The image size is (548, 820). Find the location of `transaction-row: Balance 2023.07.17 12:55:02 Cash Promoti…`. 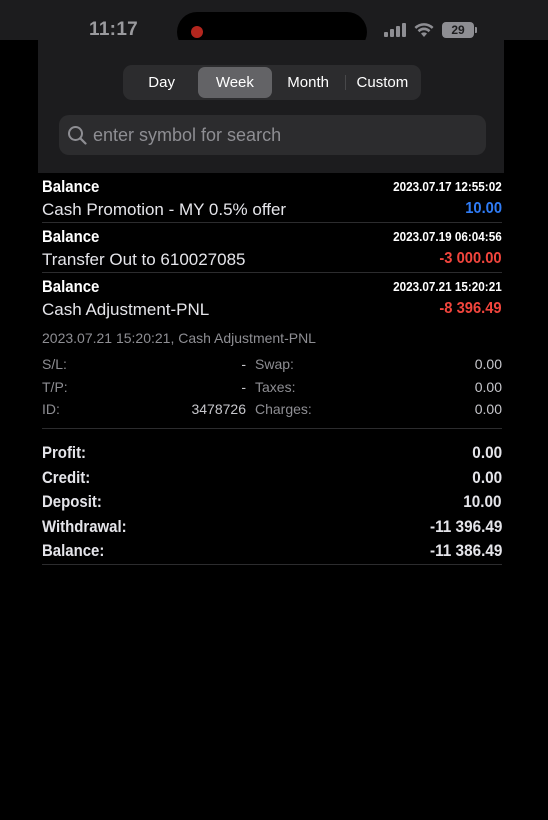

transaction-row: Balance 2023.07.17 12:55:02 Cash Promoti… is located at coordinates (272, 198).